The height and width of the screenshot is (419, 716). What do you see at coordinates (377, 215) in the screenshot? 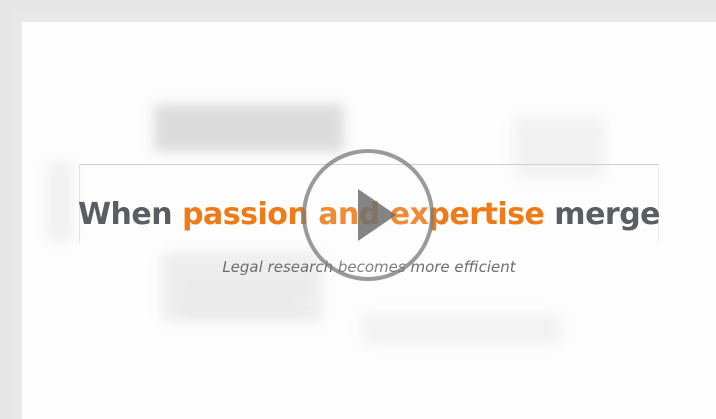
I see `play-icon` at bounding box center [377, 215].